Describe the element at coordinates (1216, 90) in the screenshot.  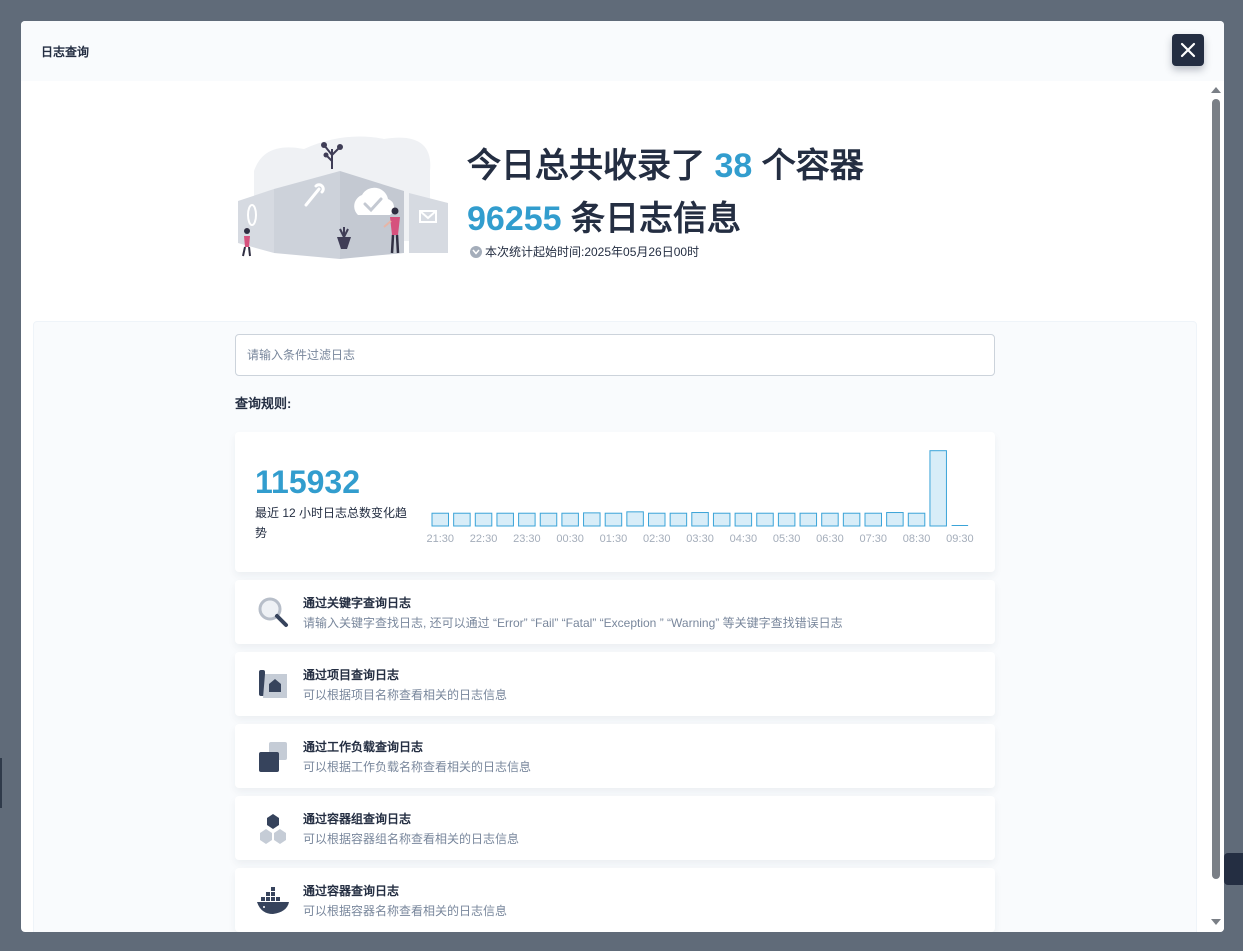
I see `scroll-up-arrow-icon` at that location.